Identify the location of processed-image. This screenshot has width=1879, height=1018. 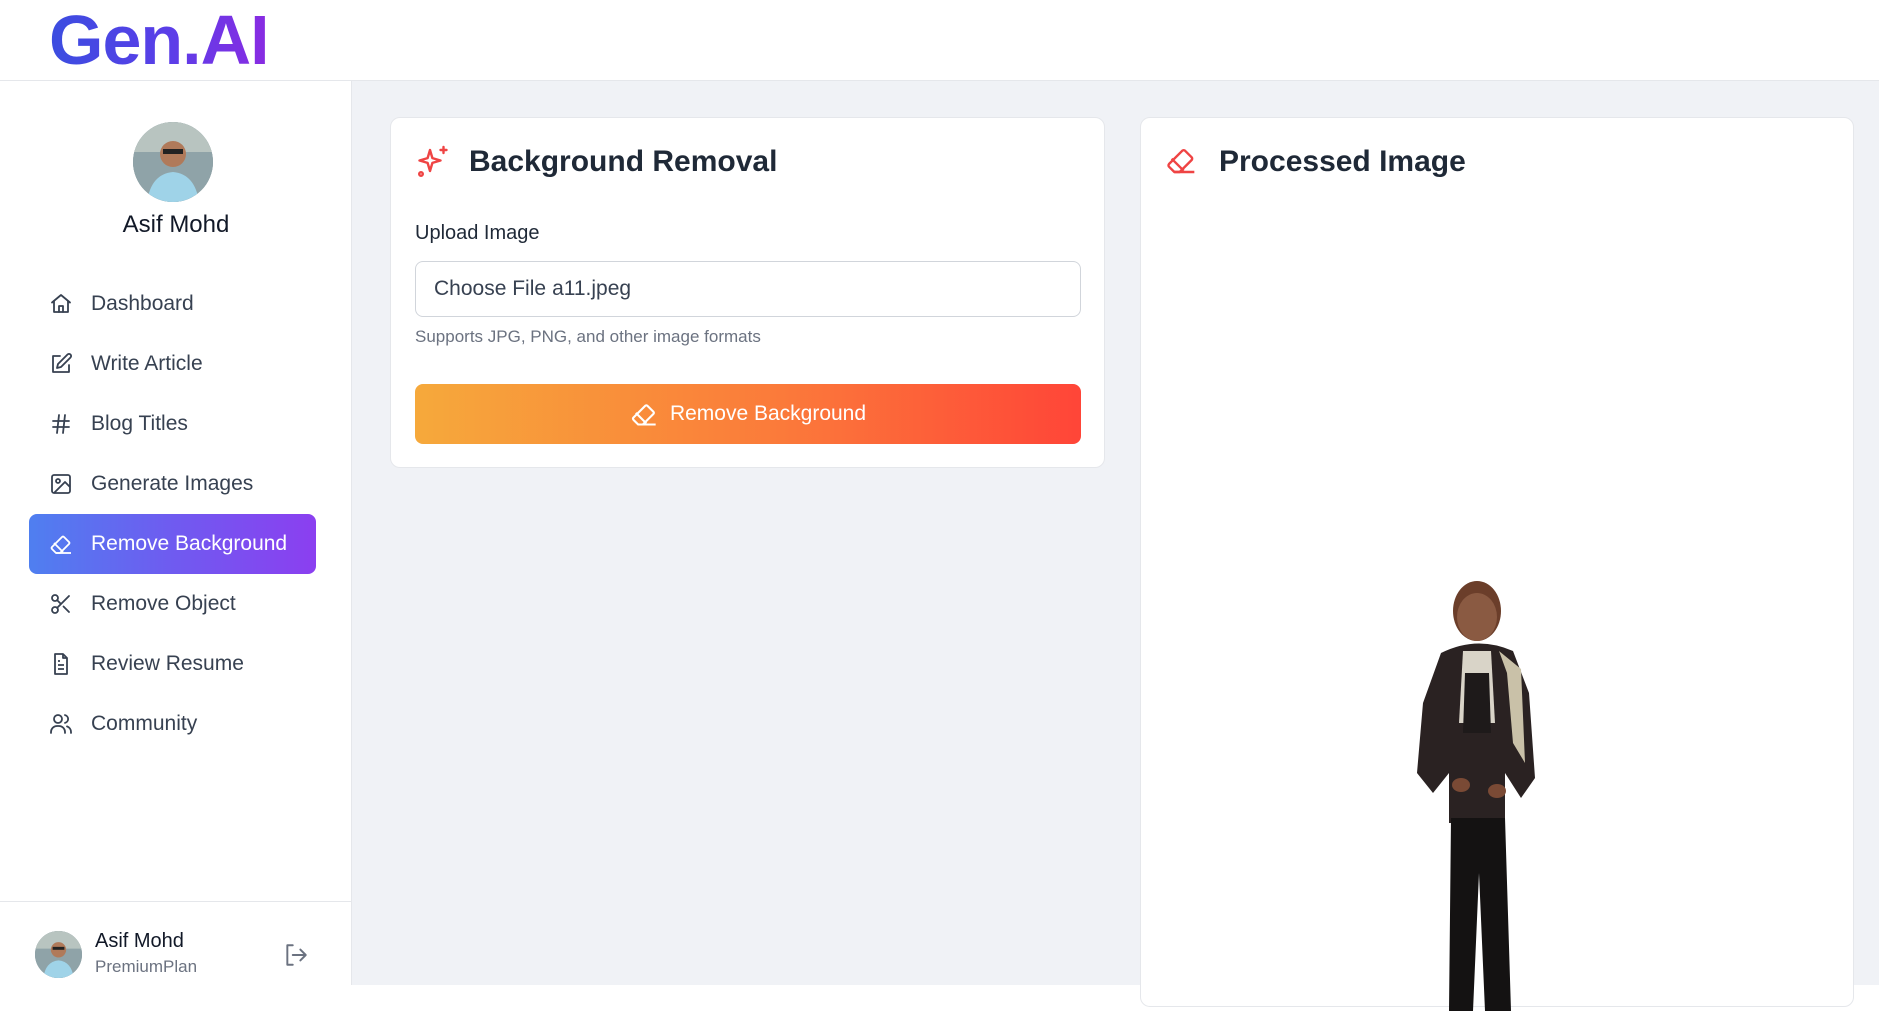
(1481, 793).